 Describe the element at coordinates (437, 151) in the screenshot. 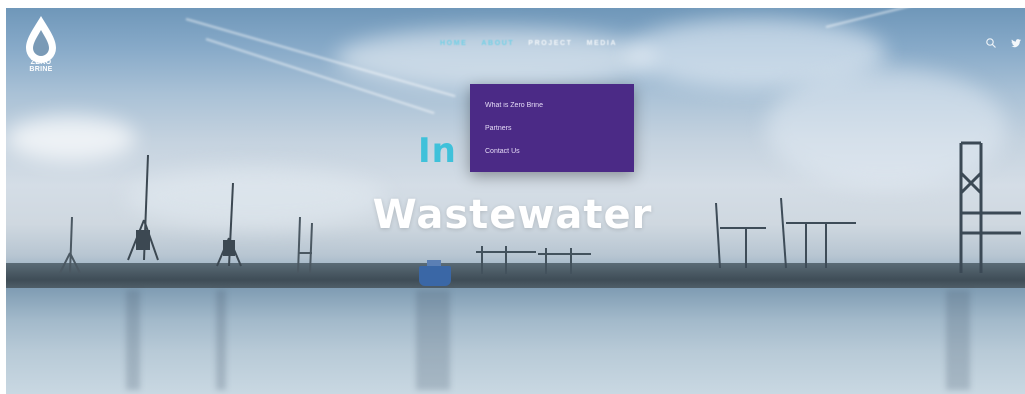

I see `hero-headline-top: In` at that location.